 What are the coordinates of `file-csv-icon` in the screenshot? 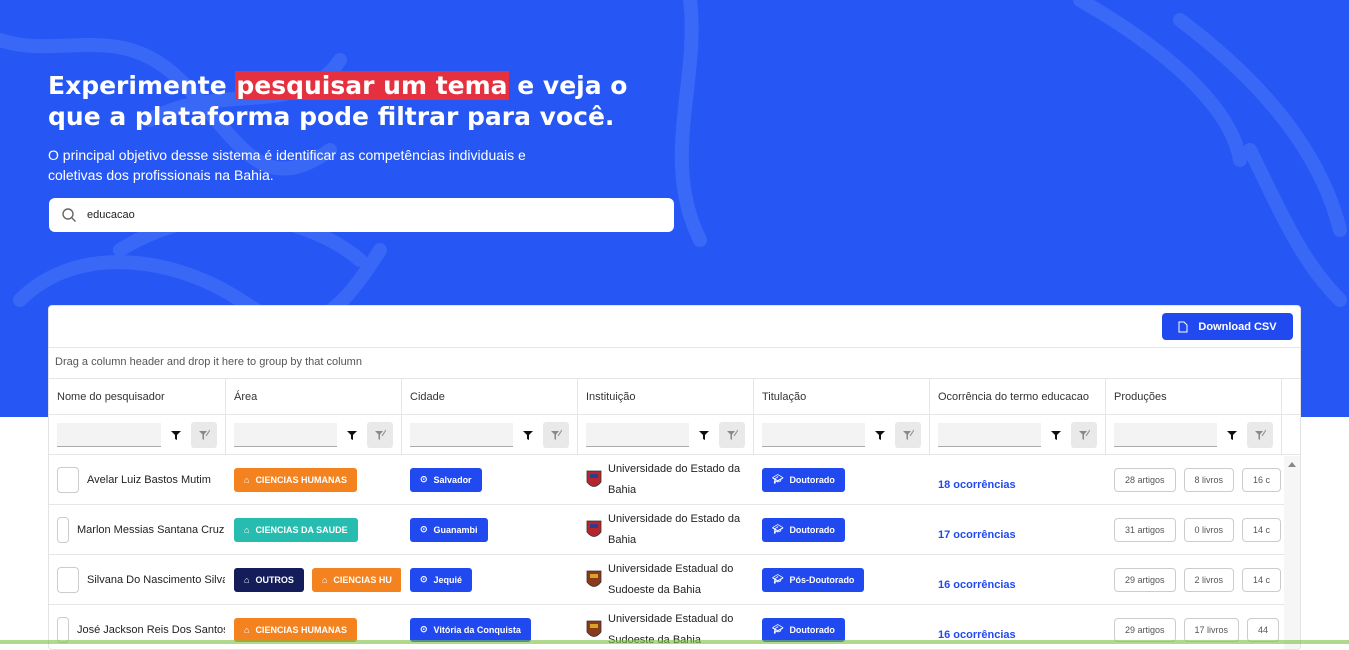 It's located at (1183, 327).